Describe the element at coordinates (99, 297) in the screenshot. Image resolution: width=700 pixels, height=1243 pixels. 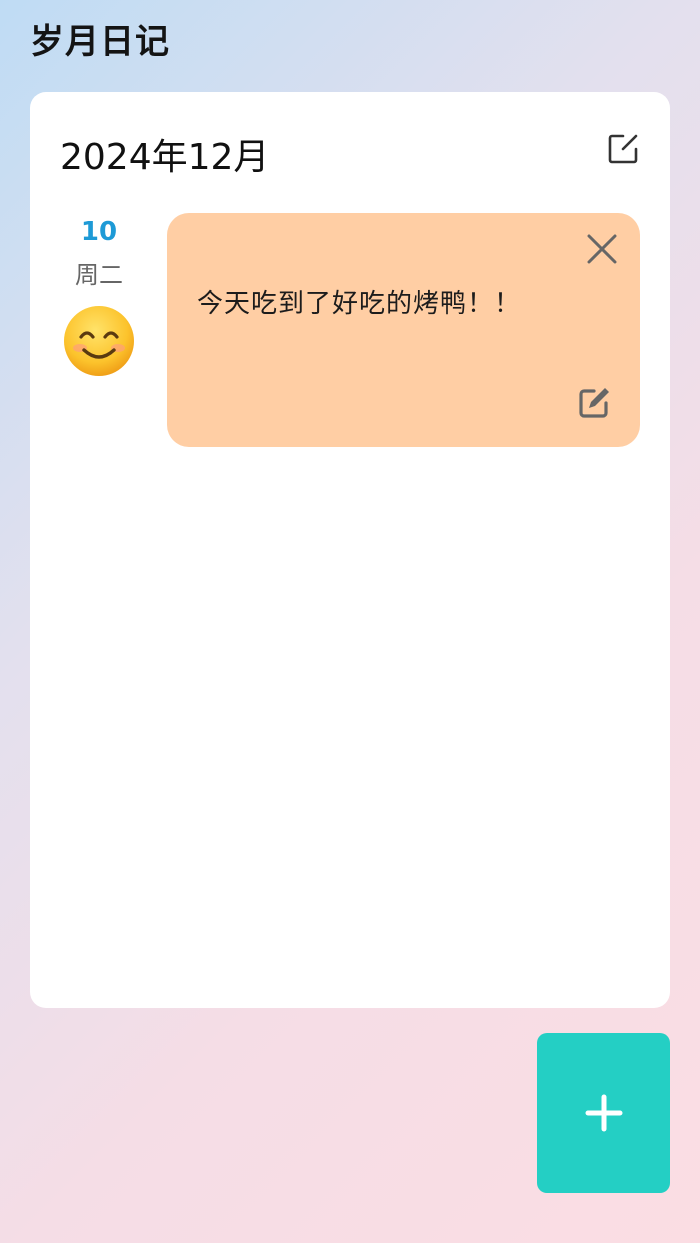
I see `entry-date: 10 周二` at that location.